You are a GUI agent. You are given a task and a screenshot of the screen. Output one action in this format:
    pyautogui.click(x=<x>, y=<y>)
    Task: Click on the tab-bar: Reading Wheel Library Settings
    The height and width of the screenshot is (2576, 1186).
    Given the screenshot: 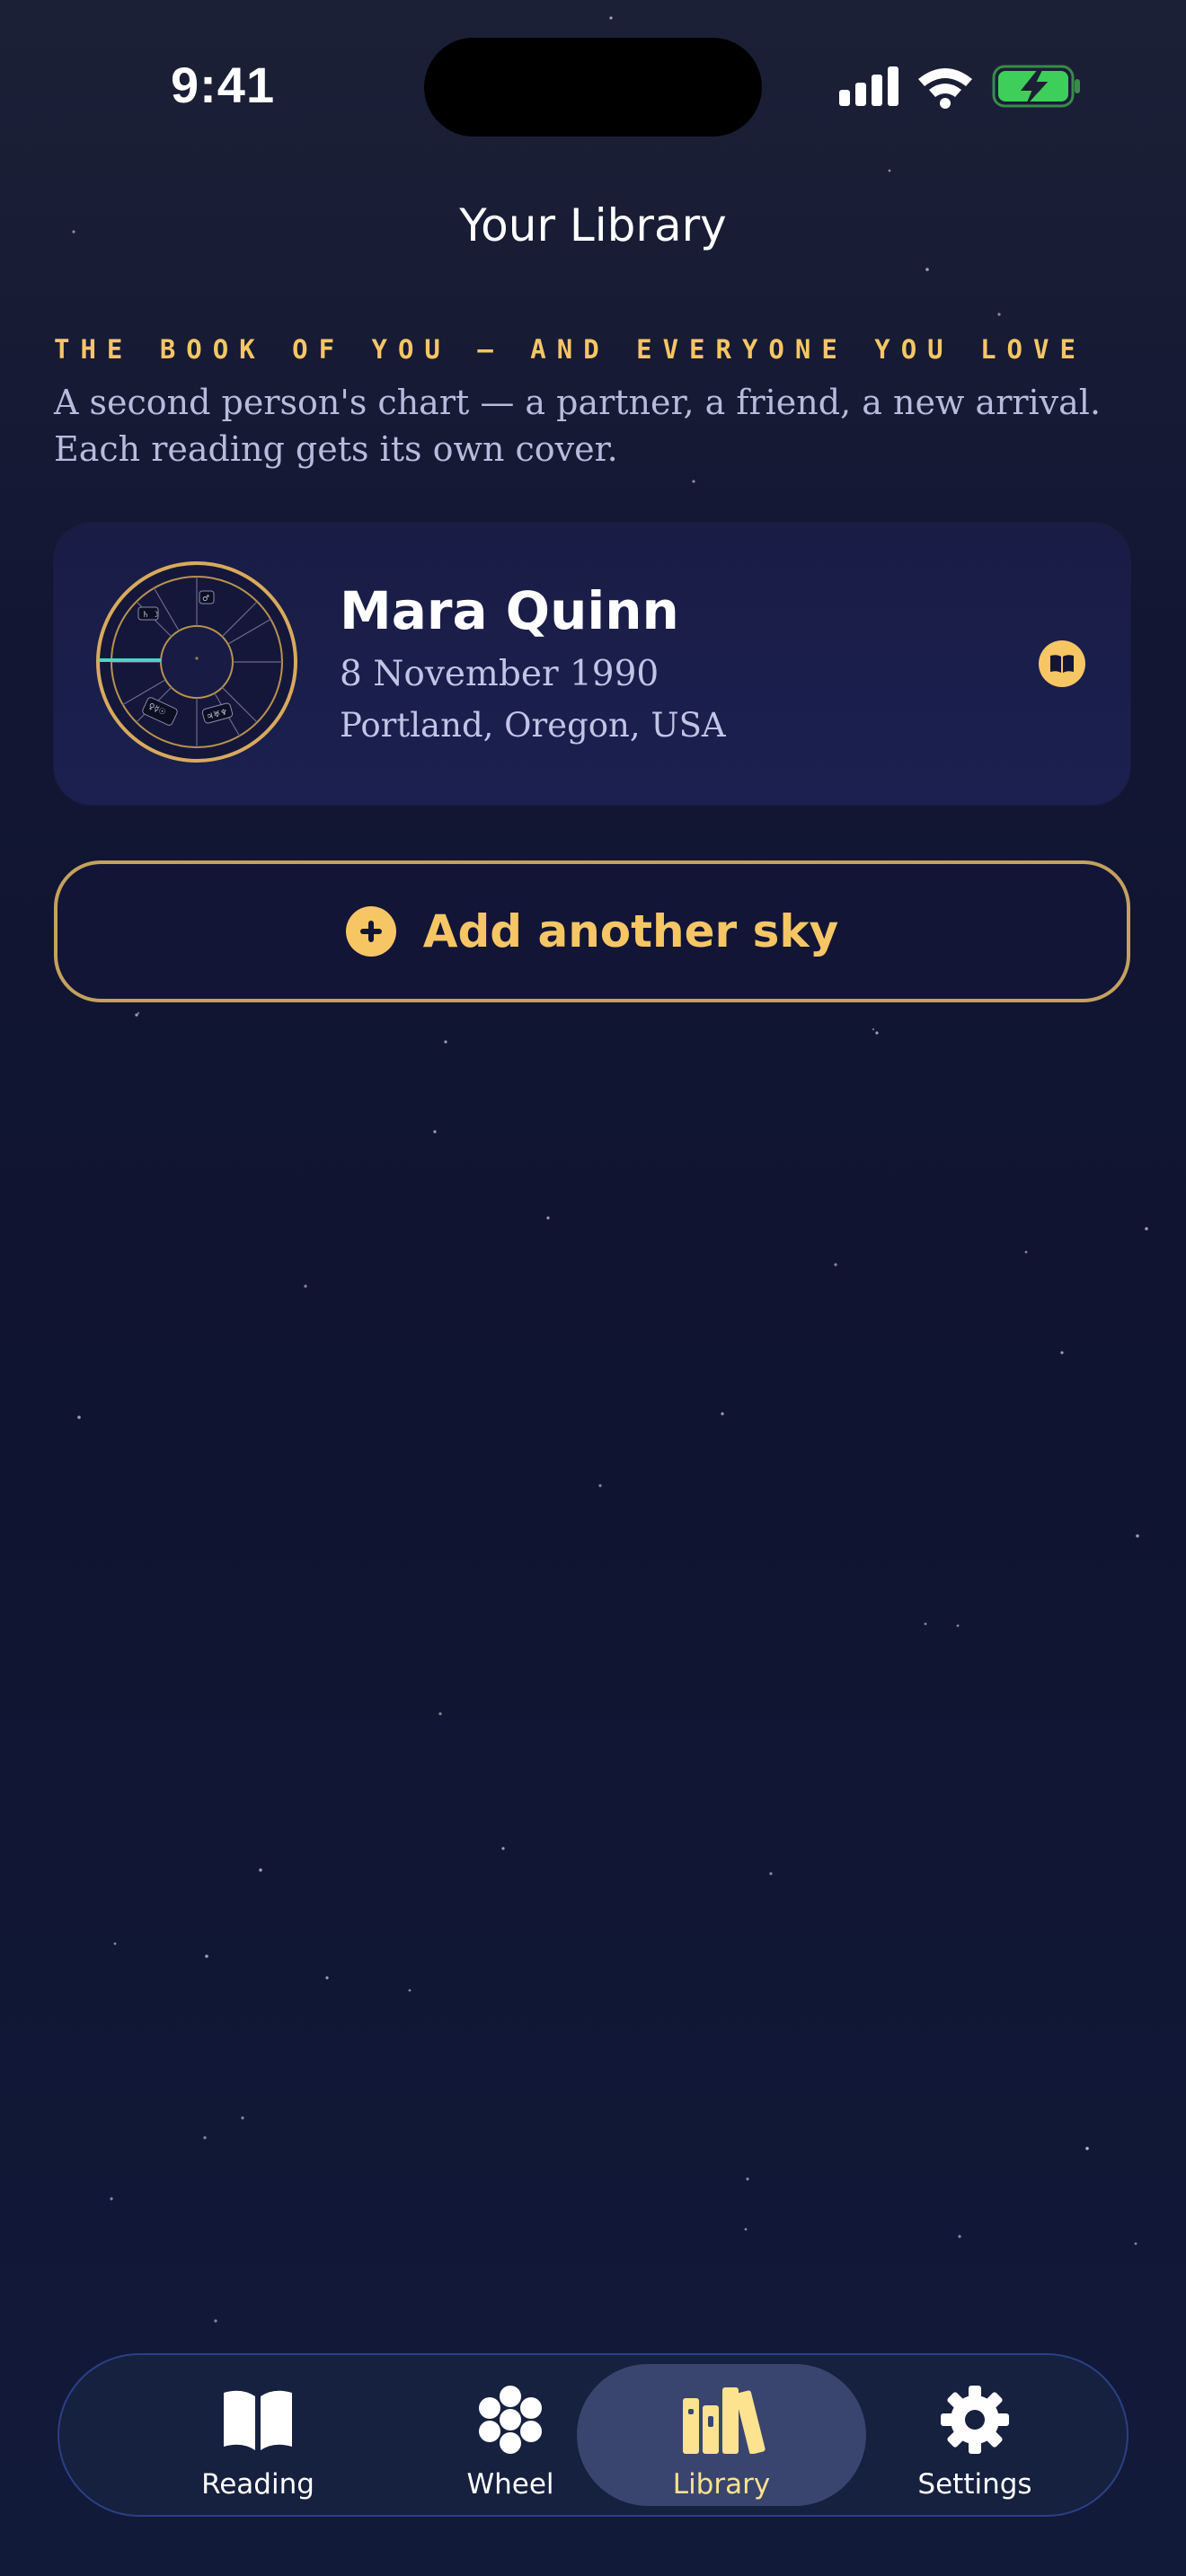 What is the action you would take?
    pyautogui.click(x=593, y=2435)
    